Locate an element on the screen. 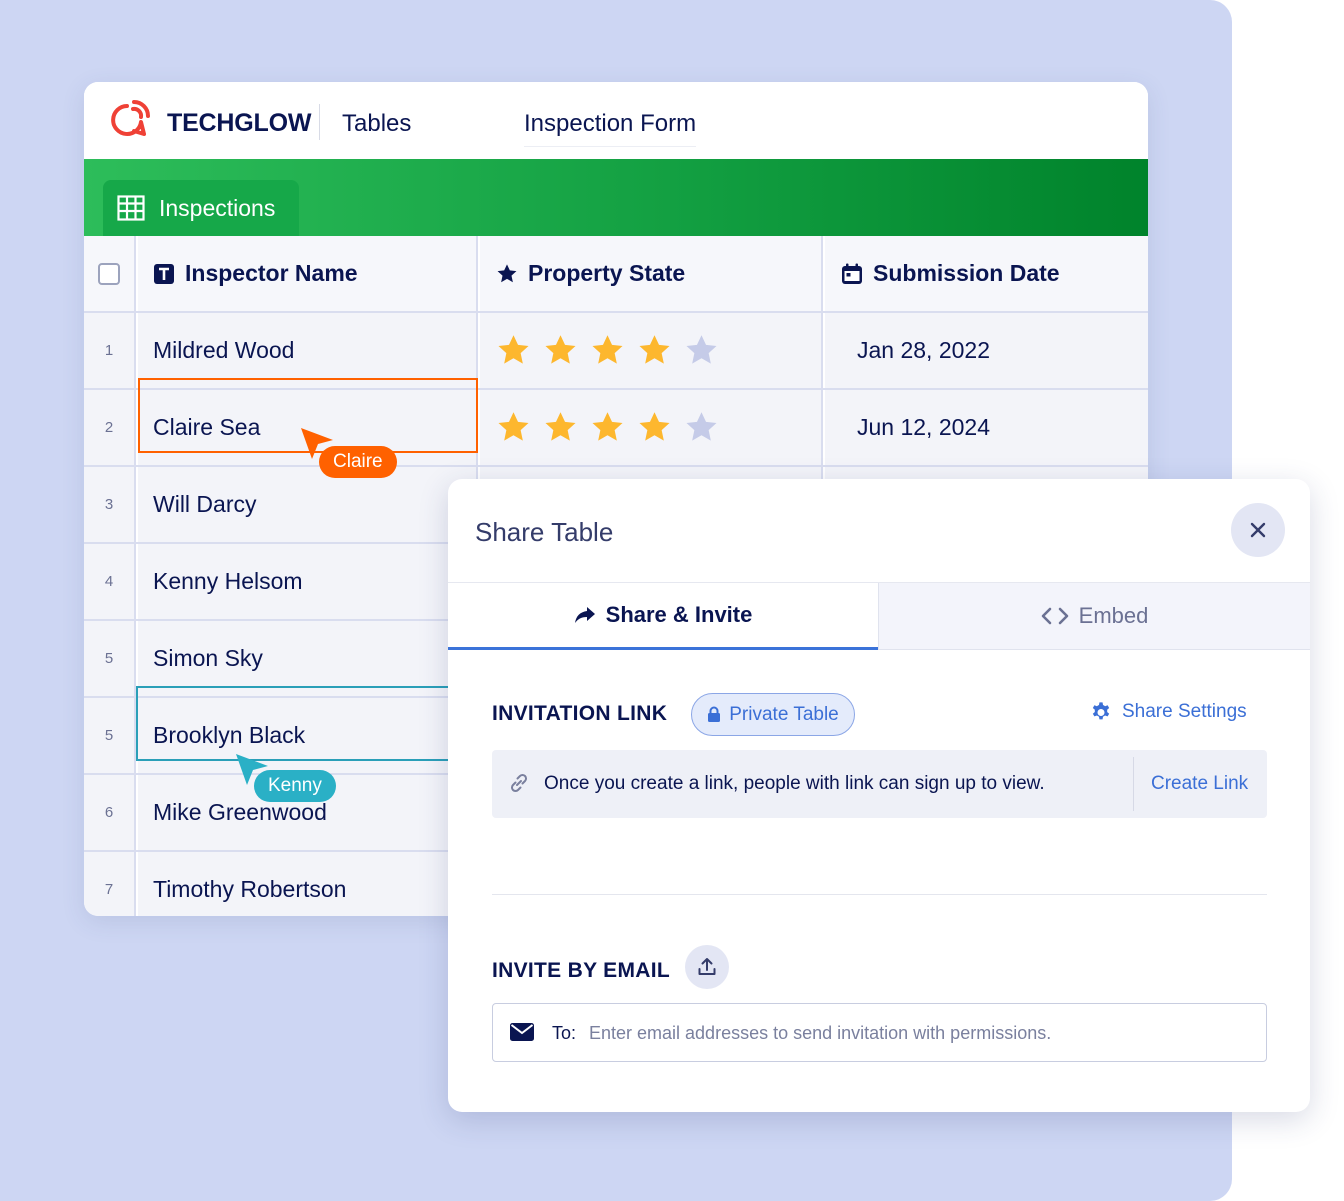  calendar-icon is located at coordinates (852, 273).